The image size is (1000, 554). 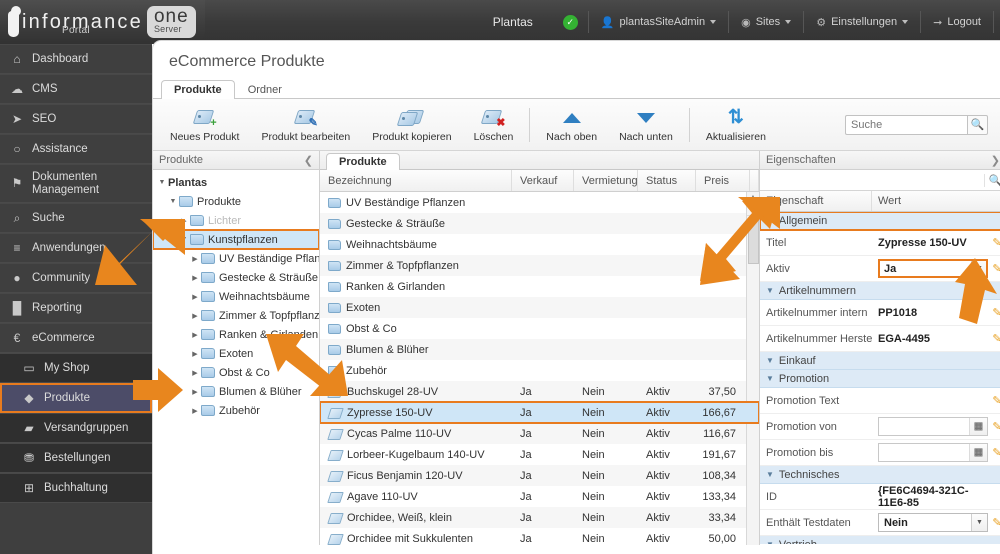 I want to click on chevron-left-icon: ❮, so click(x=308, y=160).